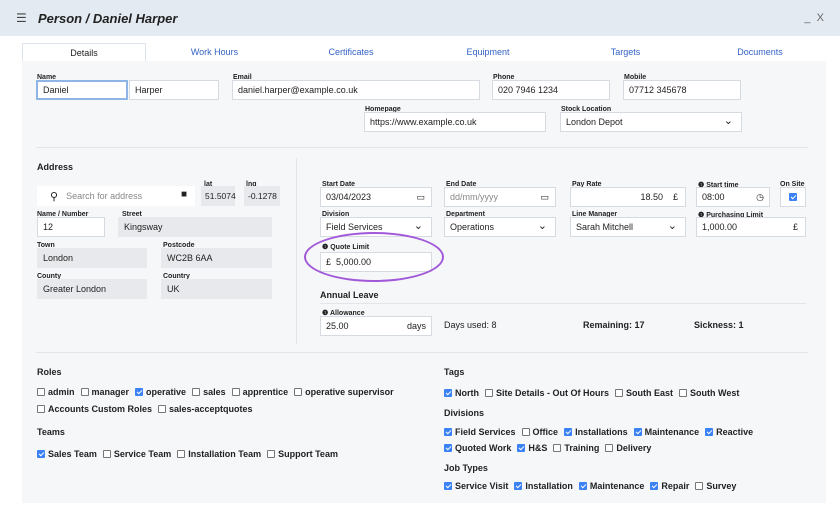 Image resolution: width=840 pixels, height=520 pixels. Describe the element at coordinates (55, 167) in the screenshot. I see `address-heading: Address` at that location.